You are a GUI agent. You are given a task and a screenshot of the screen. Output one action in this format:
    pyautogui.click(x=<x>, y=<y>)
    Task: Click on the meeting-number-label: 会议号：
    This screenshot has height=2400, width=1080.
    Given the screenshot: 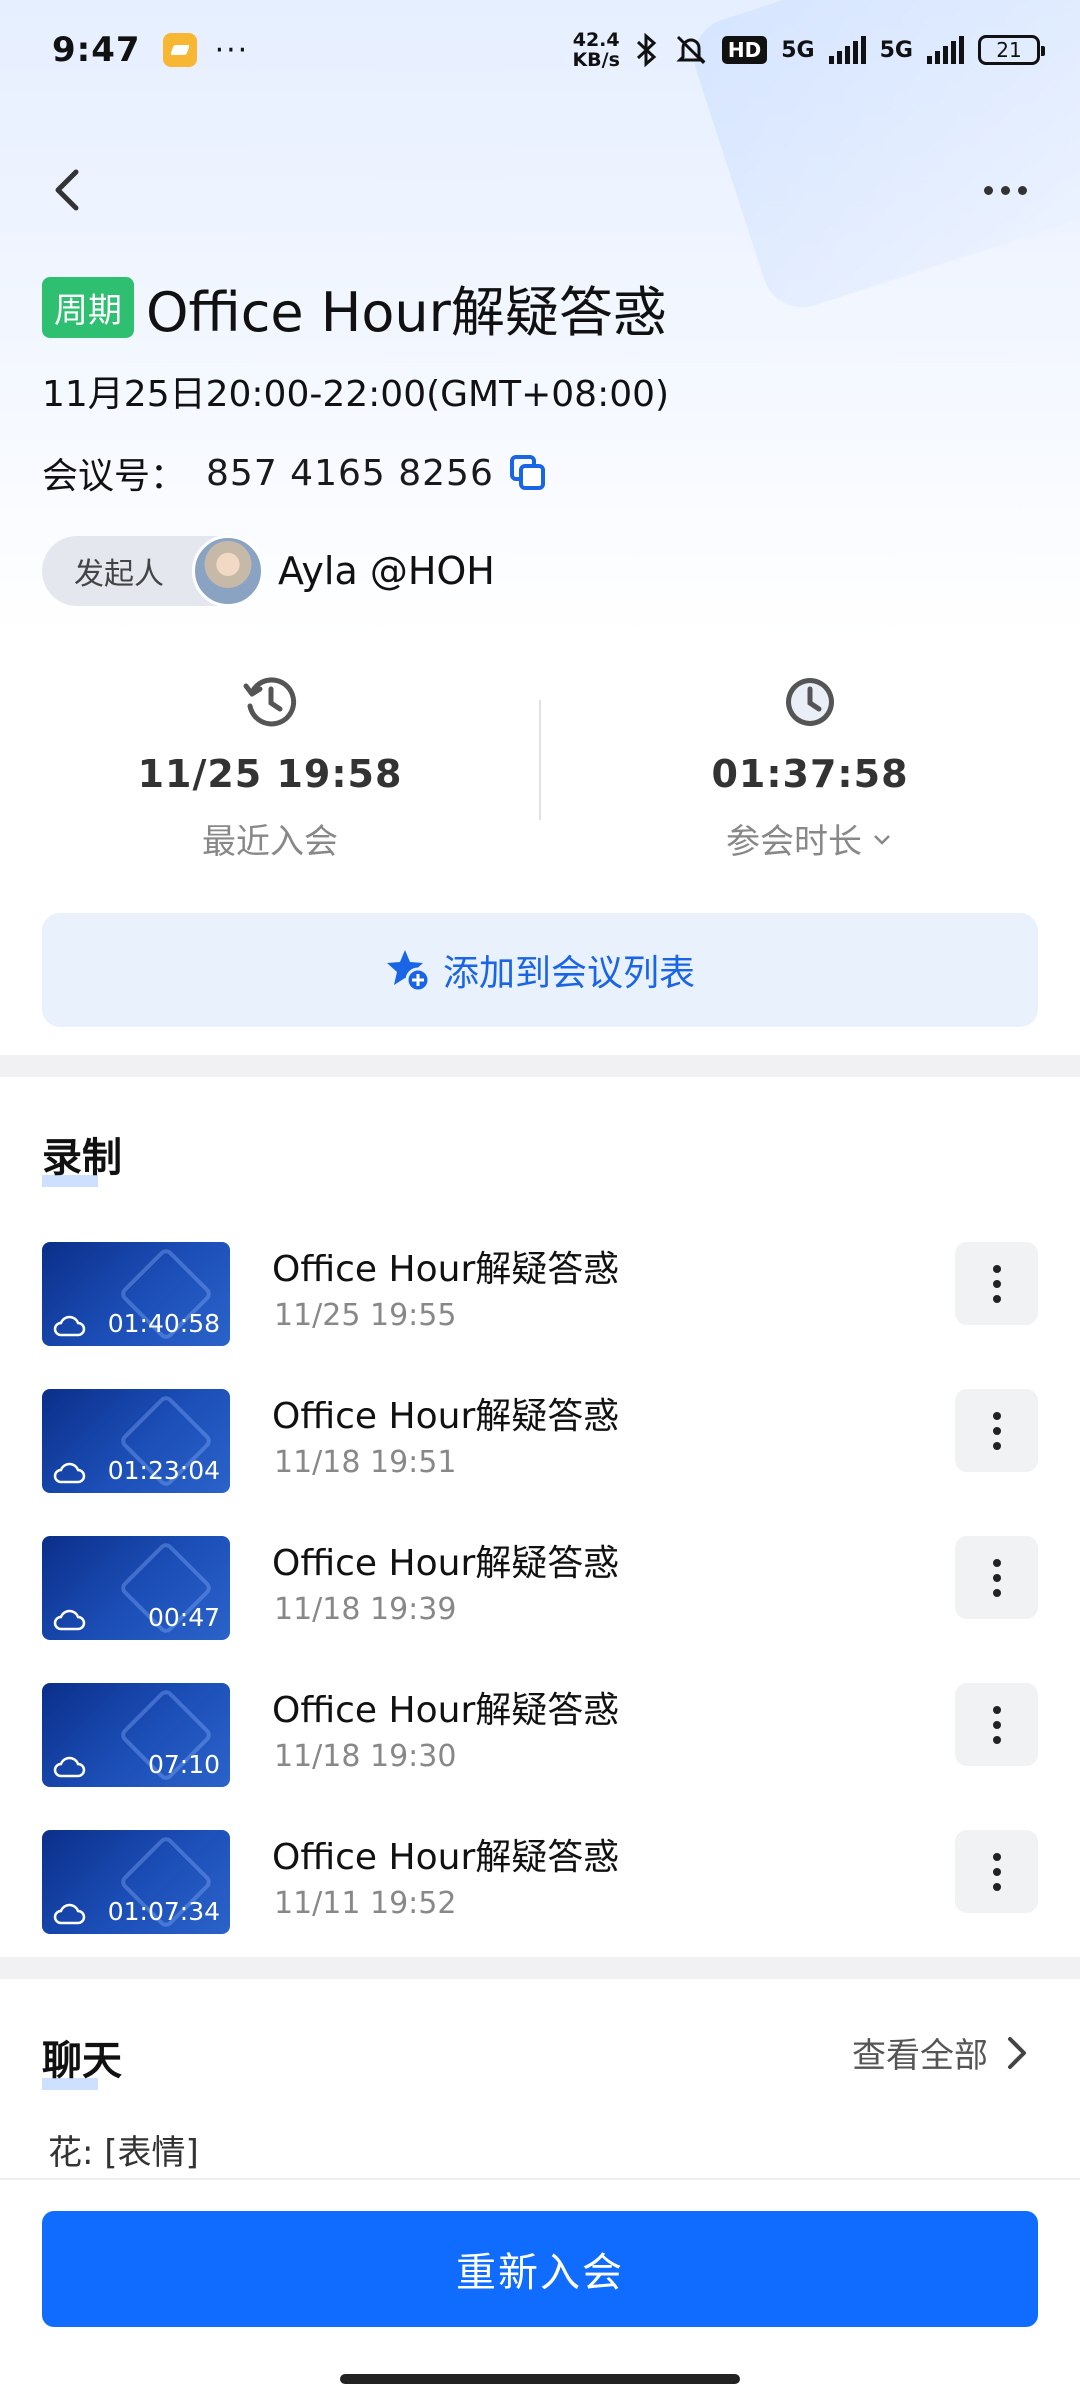 What is the action you would take?
    pyautogui.click(x=114, y=476)
    